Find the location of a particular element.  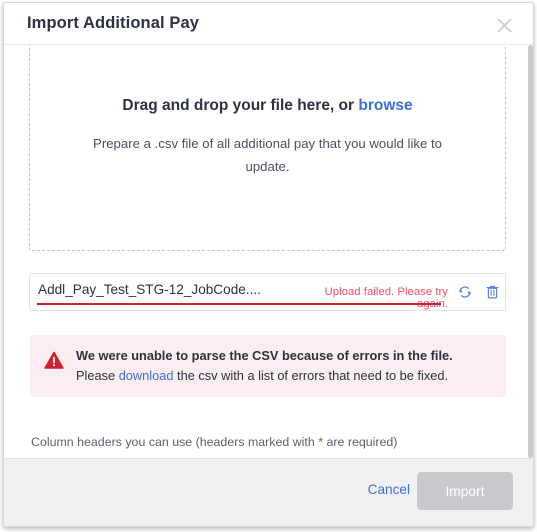

close-icon is located at coordinates (504, 25).